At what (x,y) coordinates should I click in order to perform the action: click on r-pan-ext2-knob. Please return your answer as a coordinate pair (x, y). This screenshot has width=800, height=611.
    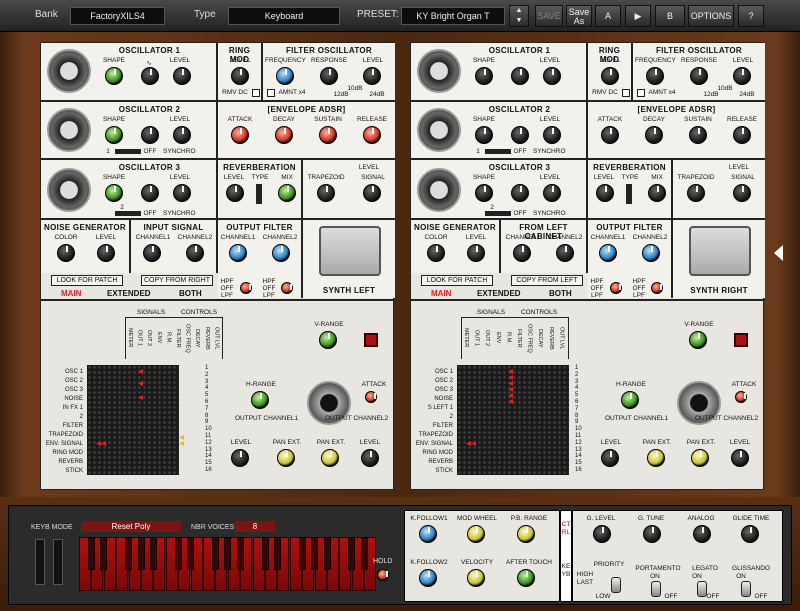
    Looking at the image, I should click on (700, 458).